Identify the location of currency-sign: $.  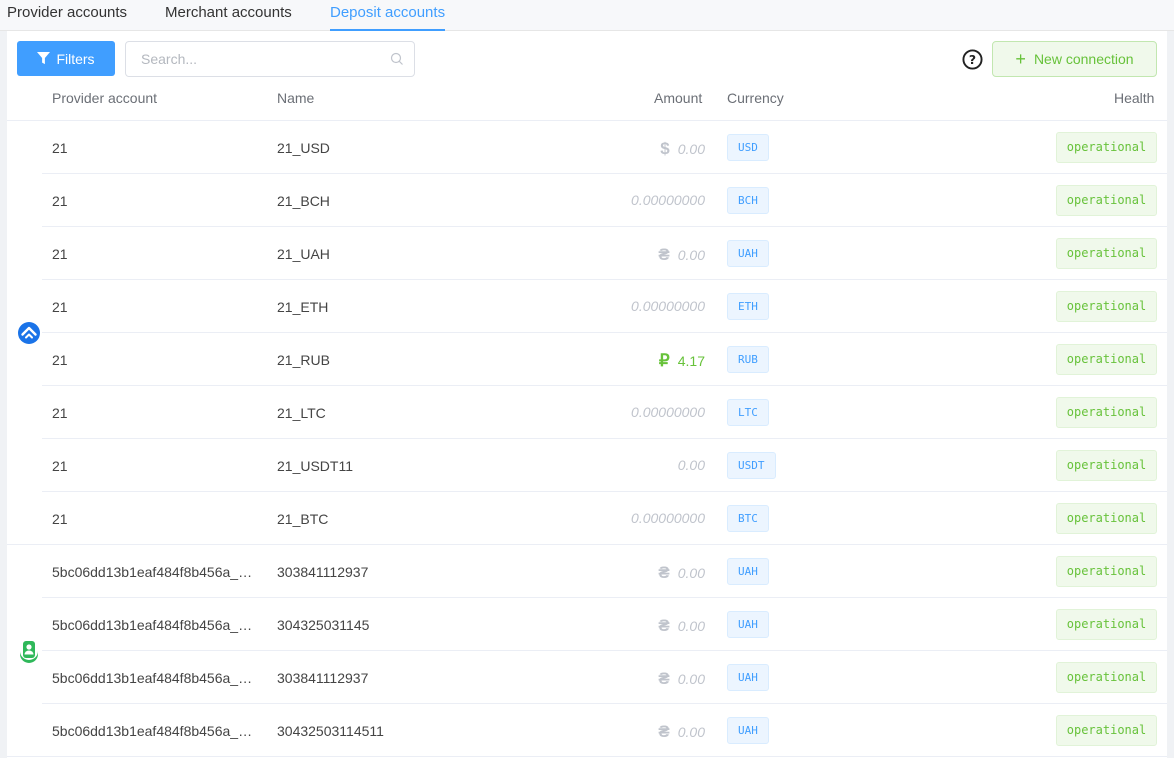
(665, 148).